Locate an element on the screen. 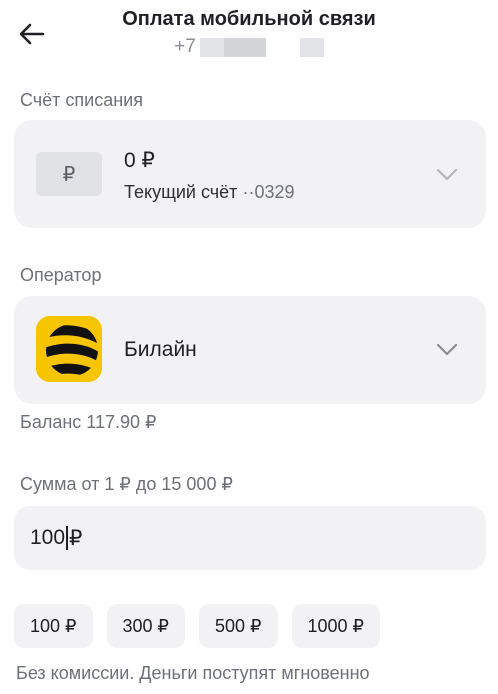  account-section-label: Счёт списания is located at coordinates (81, 100).